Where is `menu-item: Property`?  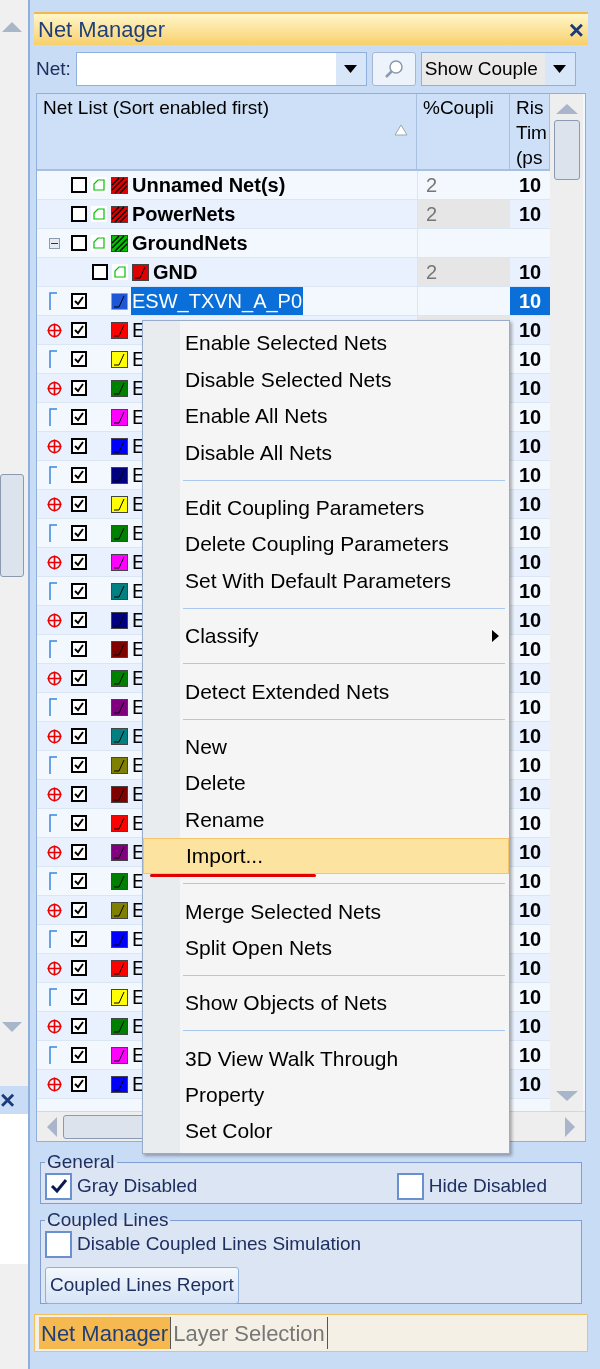 menu-item: Property is located at coordinates (326, 1095).